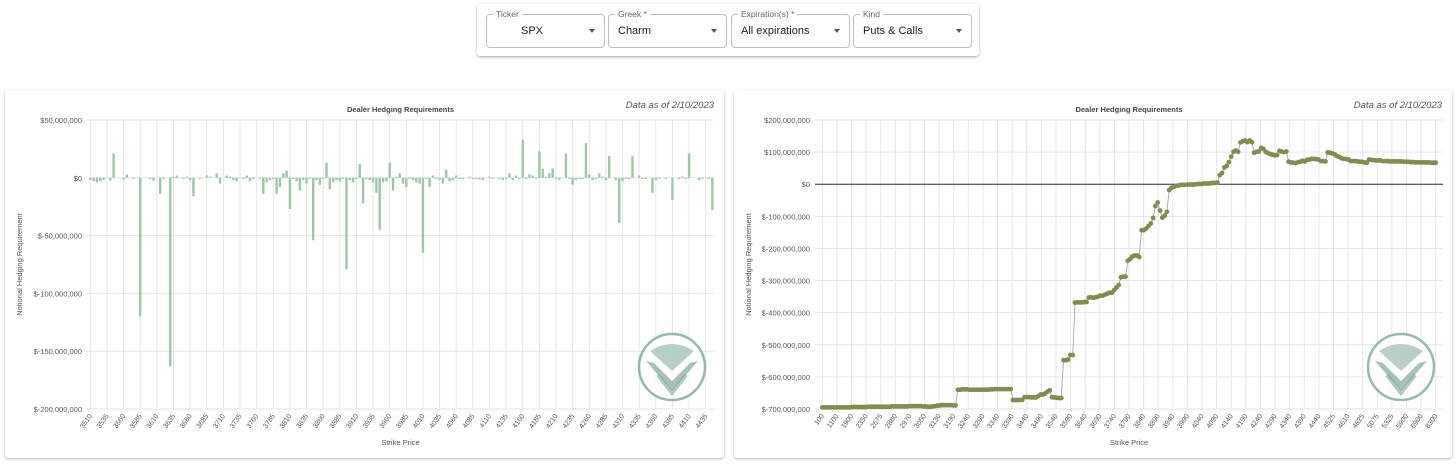 This screenshot has height=464, width=1456. What do you see at coordinates (786, 281) in the screenshot?
I see `y-tick-label: $-300,000,000` at bounding box center [786, 281].